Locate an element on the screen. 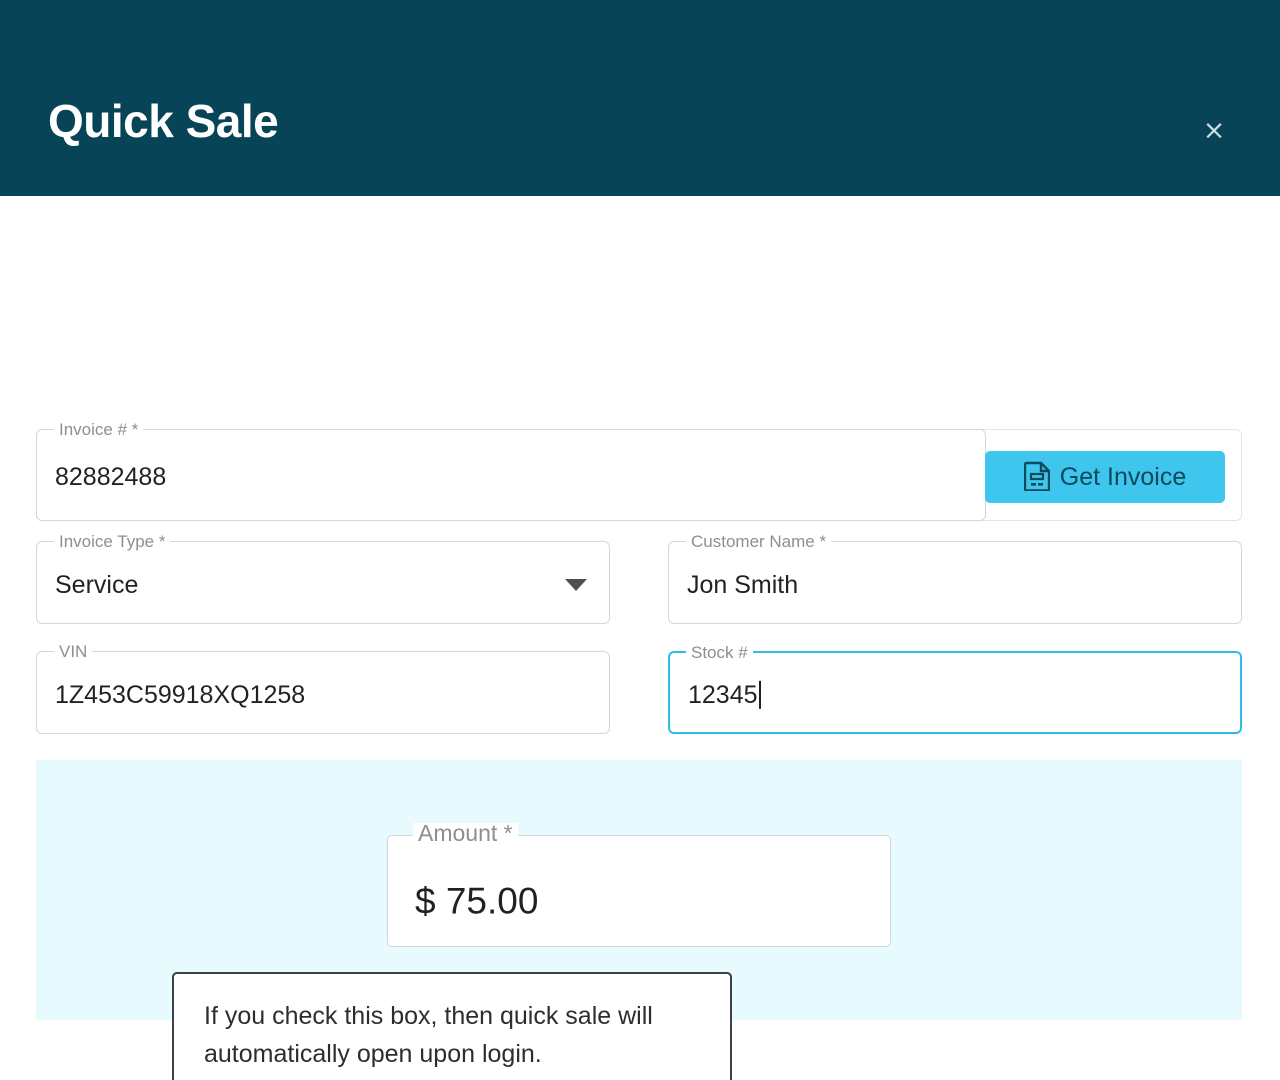 Image resolution: width=1280 pixels, height=1080 pixels. invoice-number-field: Invoice # * 82882488 is located at coordinates (511, 470).